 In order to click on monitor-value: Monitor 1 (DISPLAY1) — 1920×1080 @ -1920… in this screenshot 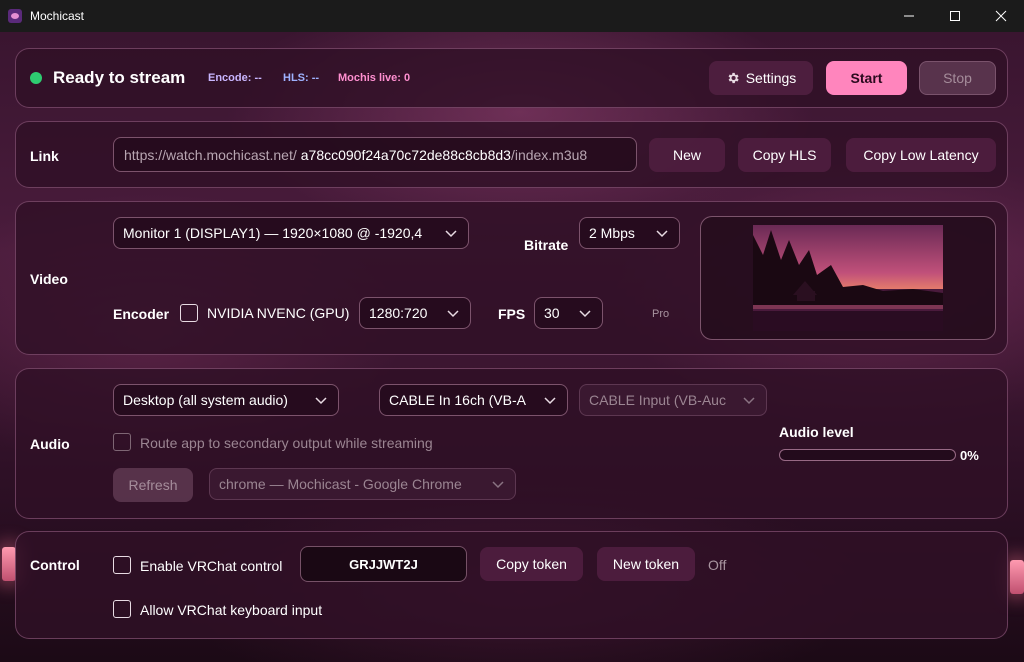, I will do `click(273, 233)`.